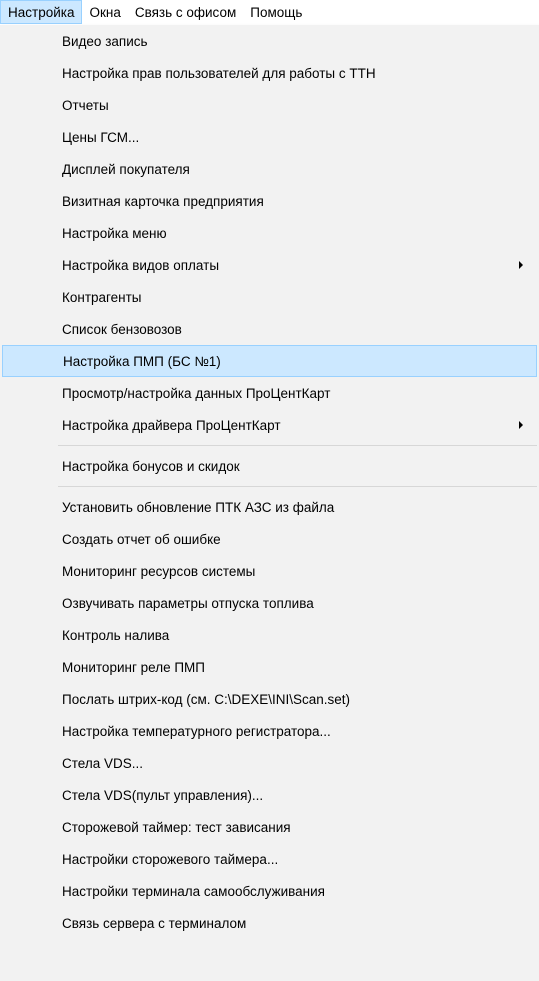 Image resolution: width=539 pixels, height=981 pixels. I want to click on menu-item-label: Настройка меню, so click(114, 233).